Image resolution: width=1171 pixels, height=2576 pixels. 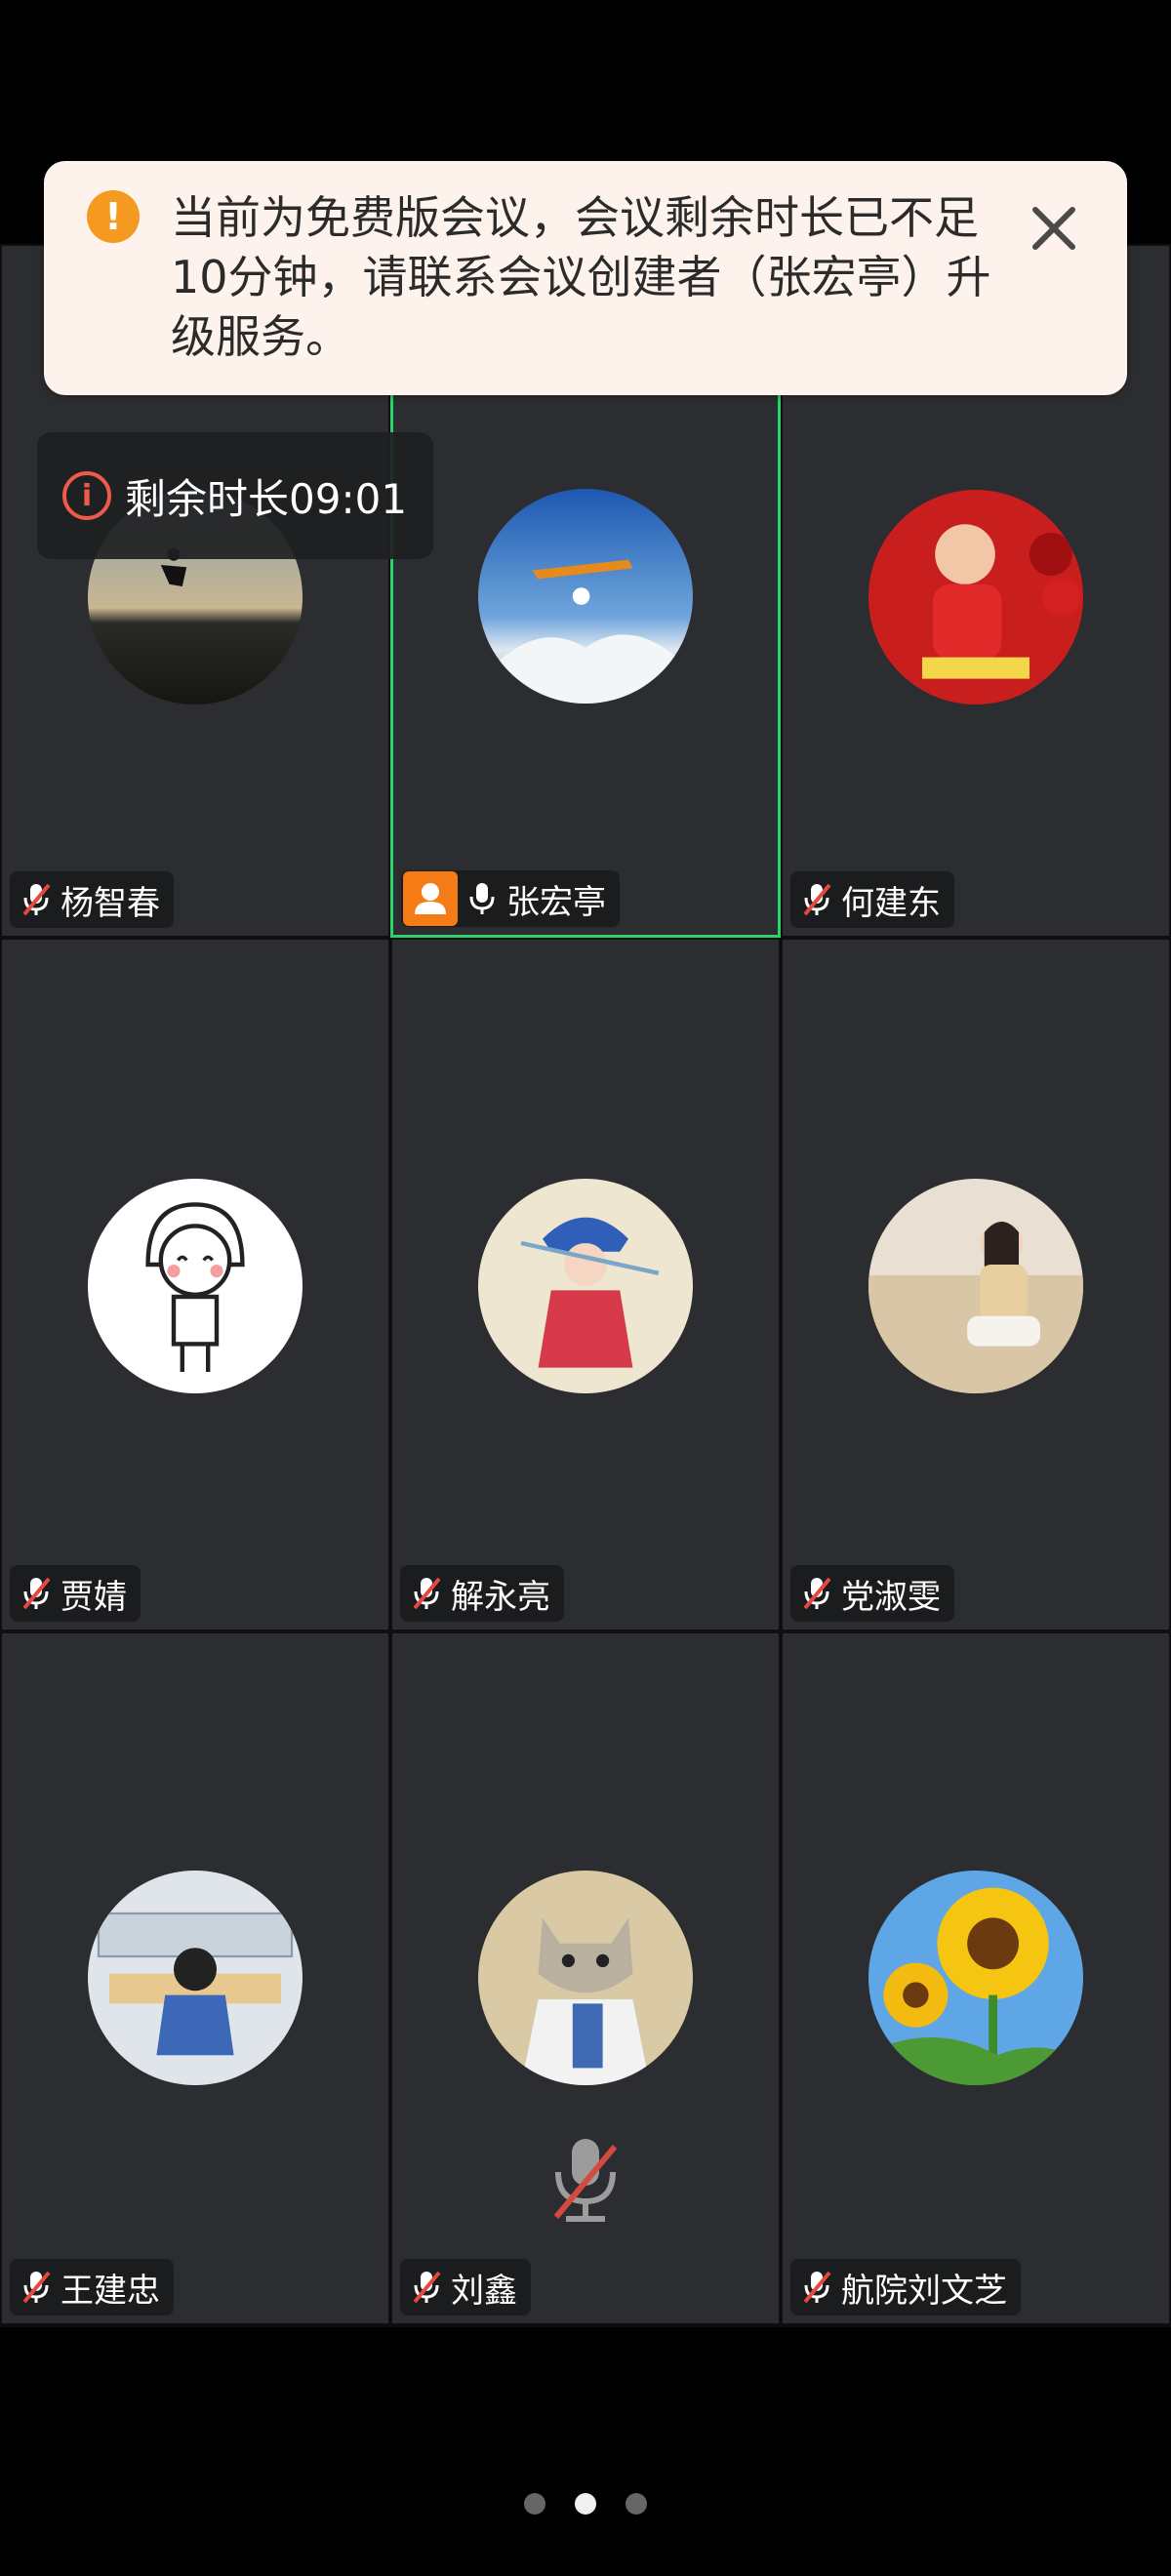 I want to click on participant-name: 刘鑫, so click(x=484, y=2291).